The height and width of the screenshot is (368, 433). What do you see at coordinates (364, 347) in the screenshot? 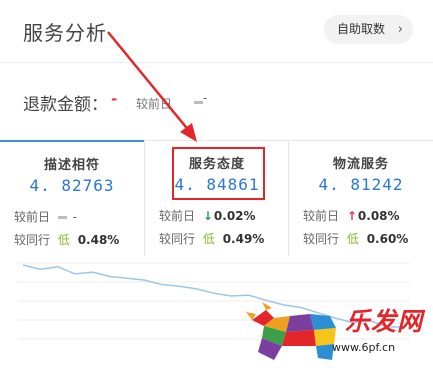
I see `watermark-url: www.6pf.cn` at bounding box center [364, 347].